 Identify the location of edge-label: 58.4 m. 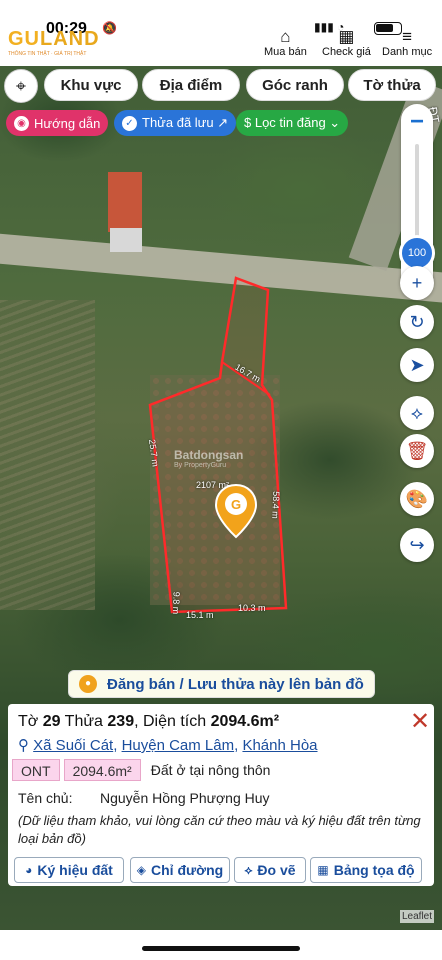
(276, 505).